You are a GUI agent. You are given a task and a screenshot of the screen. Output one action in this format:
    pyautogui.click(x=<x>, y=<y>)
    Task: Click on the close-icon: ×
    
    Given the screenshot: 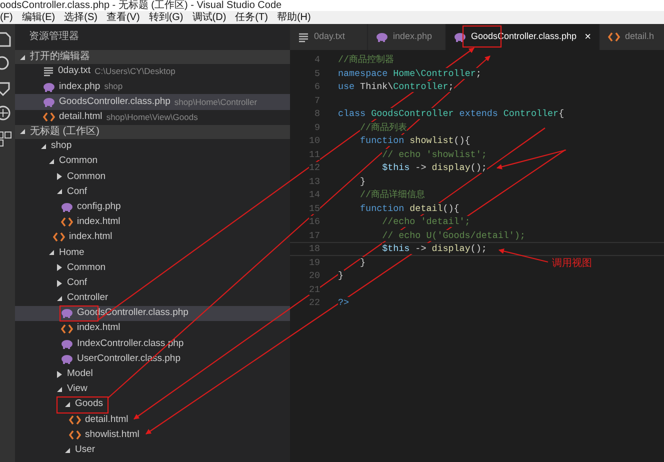 What is the action you would take?
    pyautogui.click(x=587, y=37)
    